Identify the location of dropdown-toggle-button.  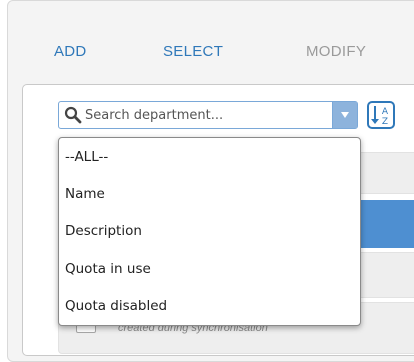
(344, 115).